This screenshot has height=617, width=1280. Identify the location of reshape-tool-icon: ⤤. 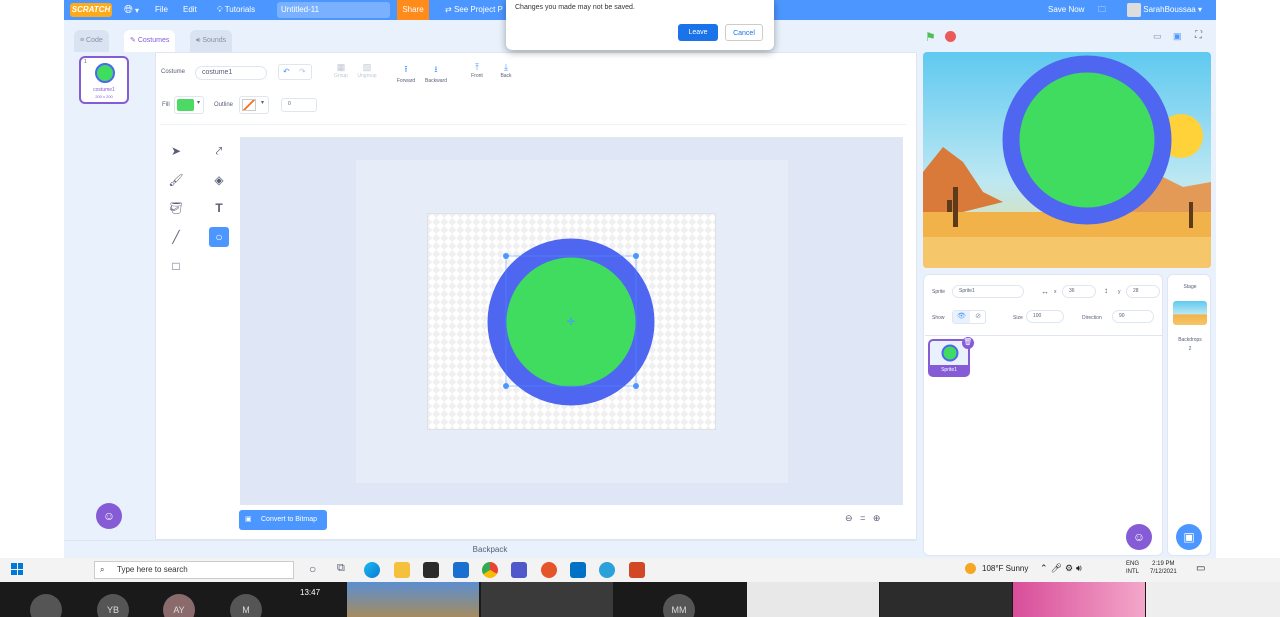
(219, 151).